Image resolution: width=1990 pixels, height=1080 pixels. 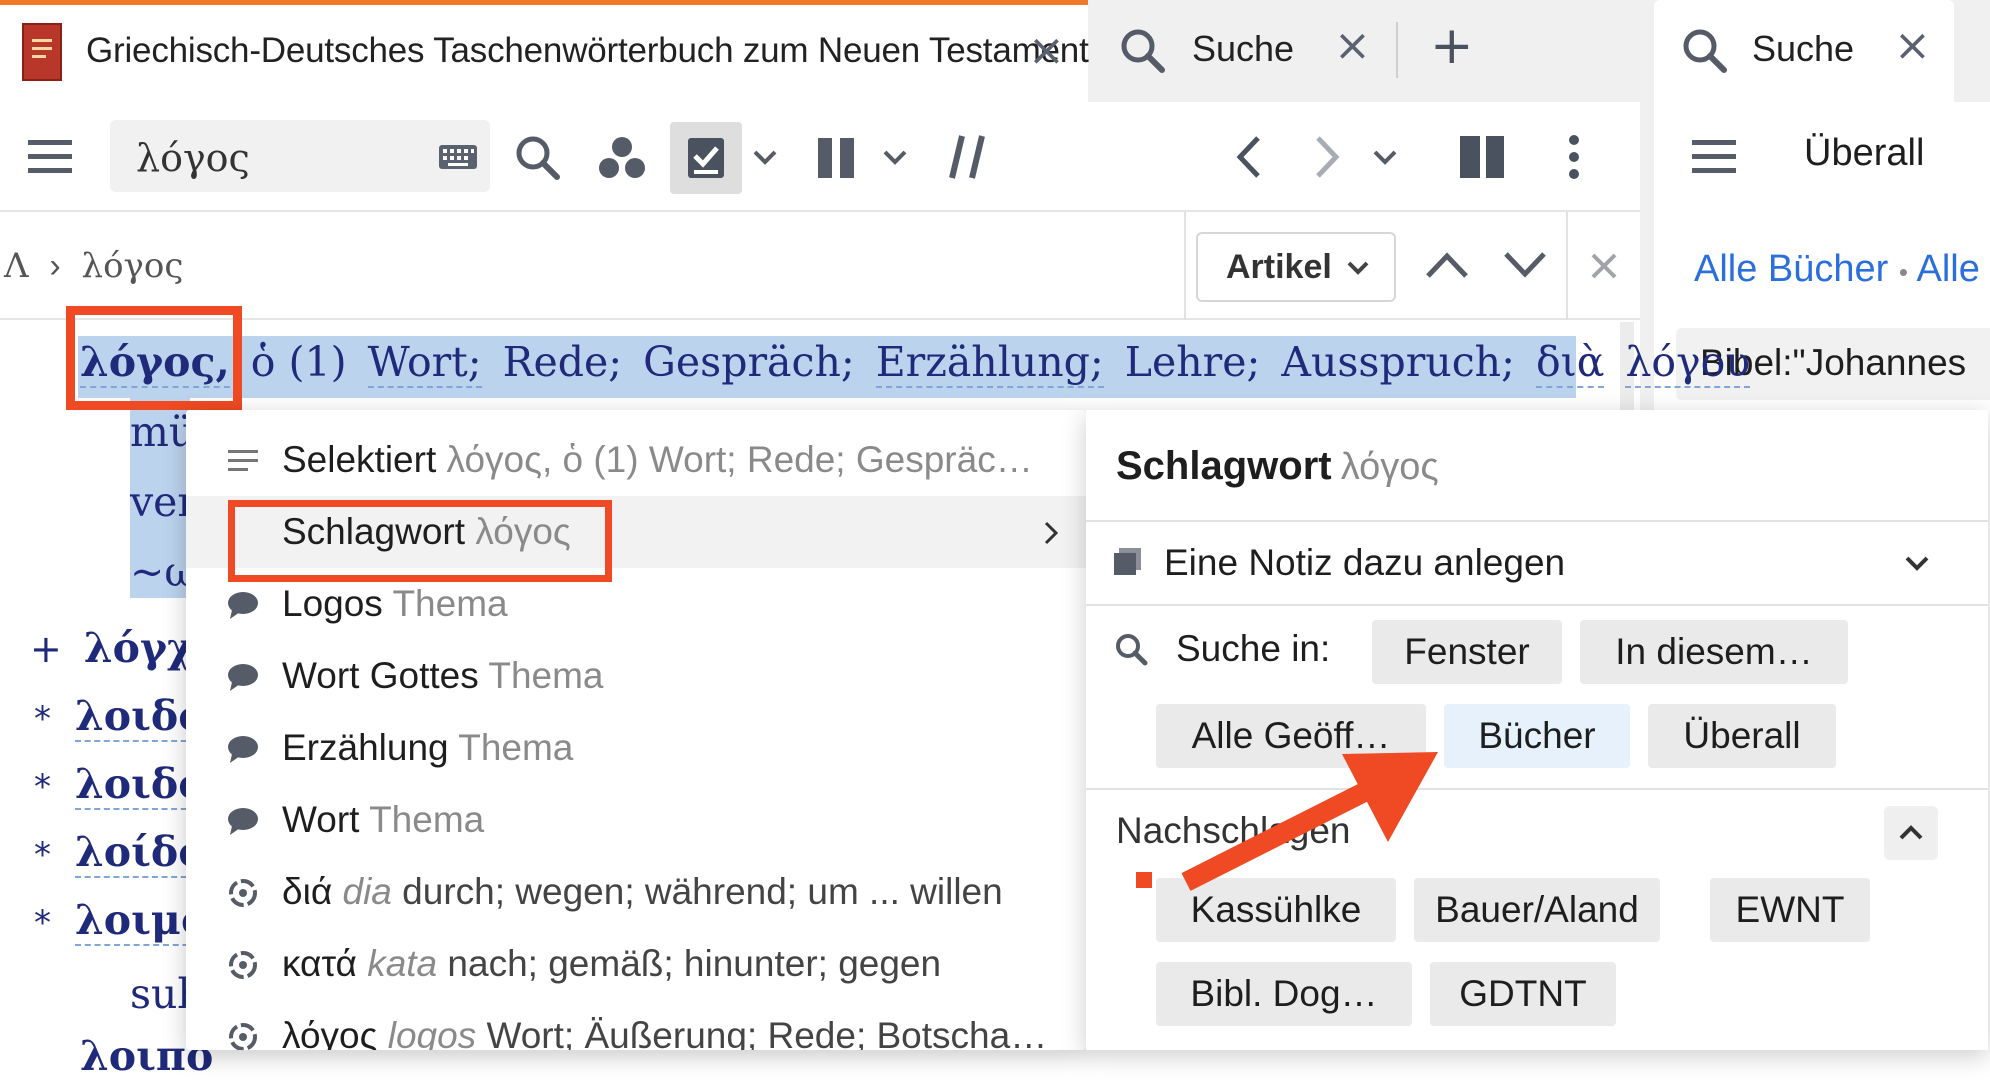 I want to click on divider, so click(x=1537, y=605).